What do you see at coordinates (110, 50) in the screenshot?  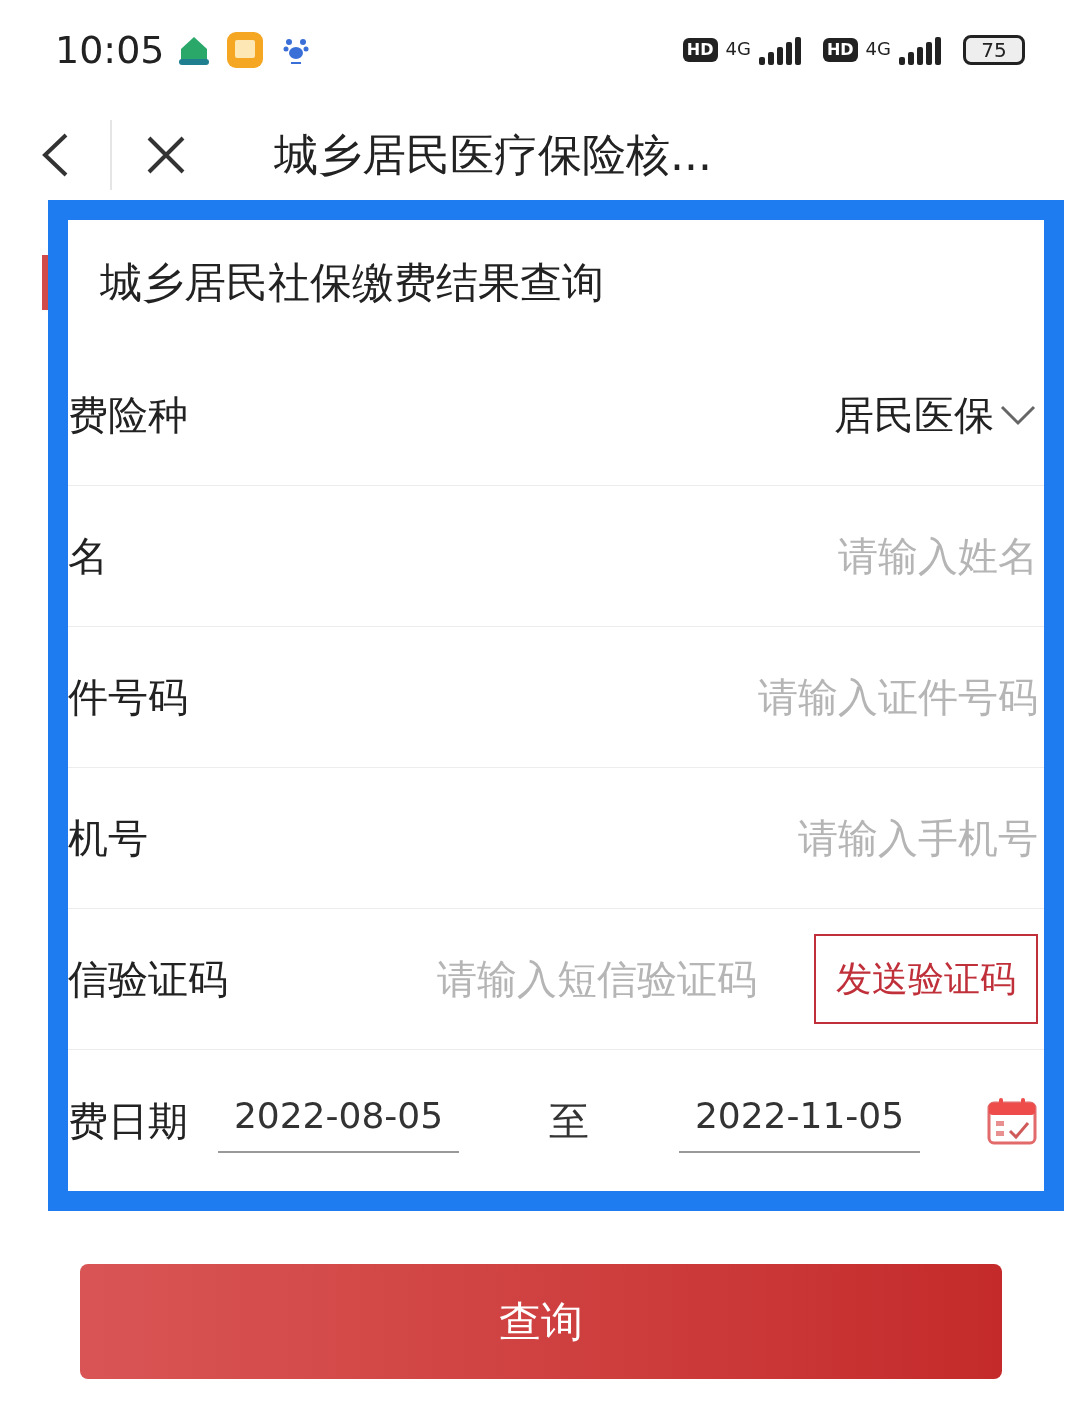 I see `clock: 10:05` at bounding box center [110, 50].